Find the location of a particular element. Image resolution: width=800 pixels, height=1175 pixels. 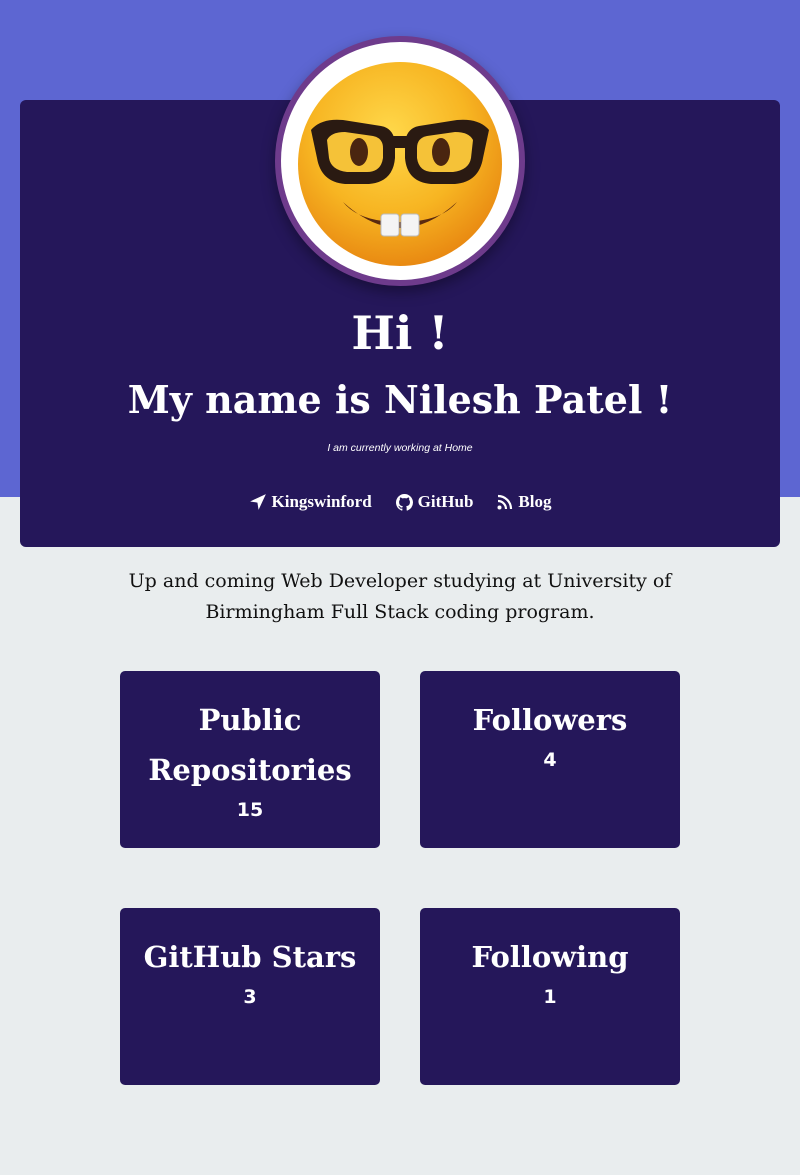

stat-value: 15 is located at coordinates (250, 810).